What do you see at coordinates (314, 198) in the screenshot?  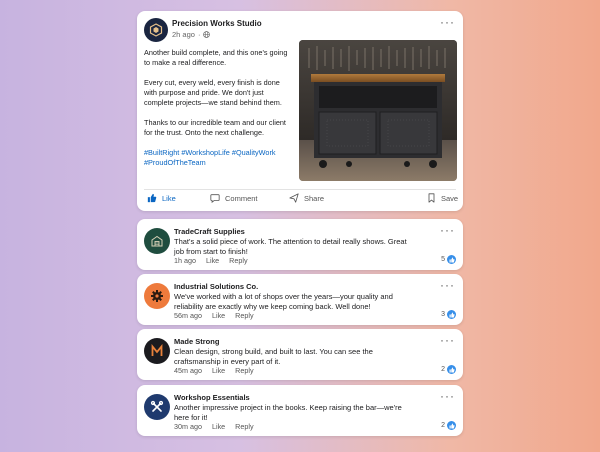 I see `share-label: Share` at bounding box center [314, 198].